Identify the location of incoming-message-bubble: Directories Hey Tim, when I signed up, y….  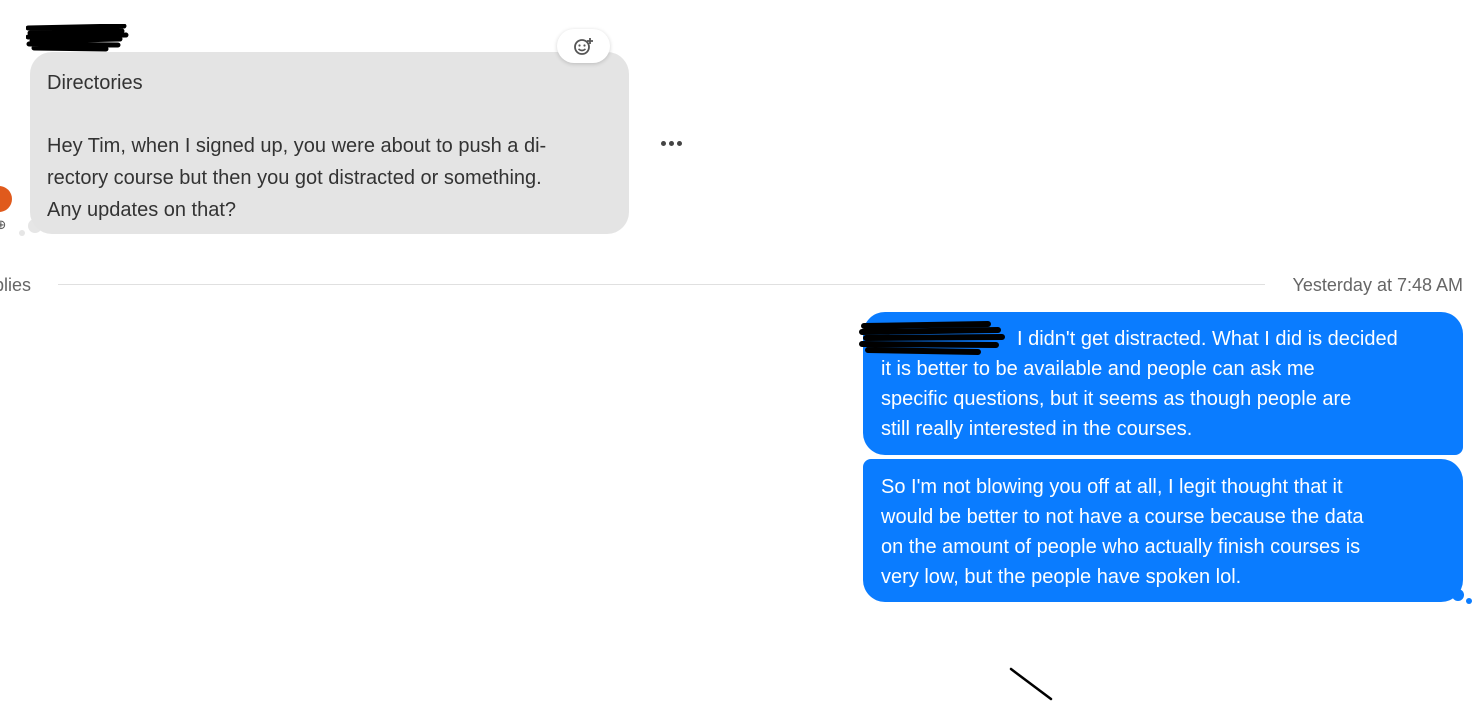
(329, 143).